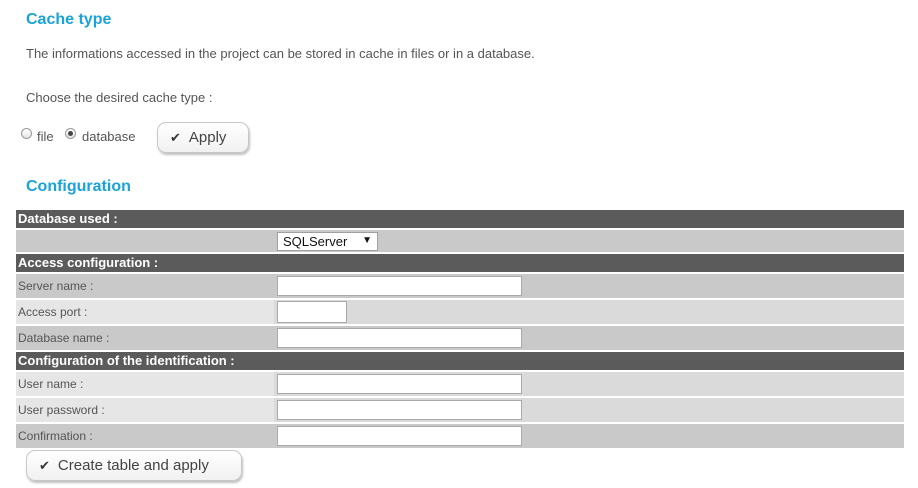 The image size is (918, 488). I want to click on radio-file, so click(26, 133).